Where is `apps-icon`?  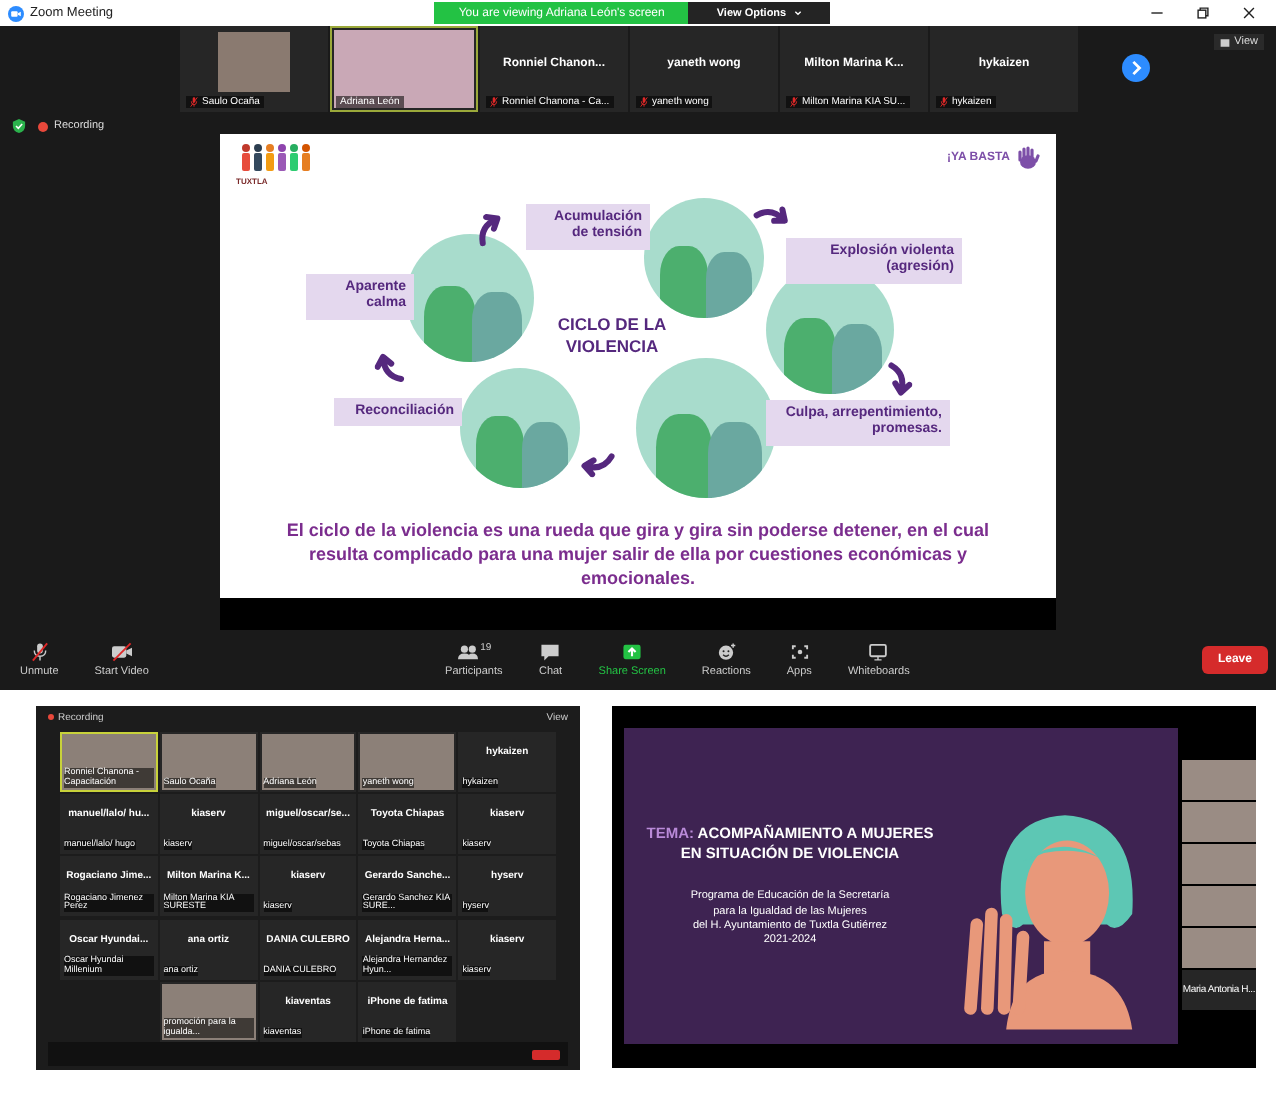 apps-icon is located at coordinates (799, 652).